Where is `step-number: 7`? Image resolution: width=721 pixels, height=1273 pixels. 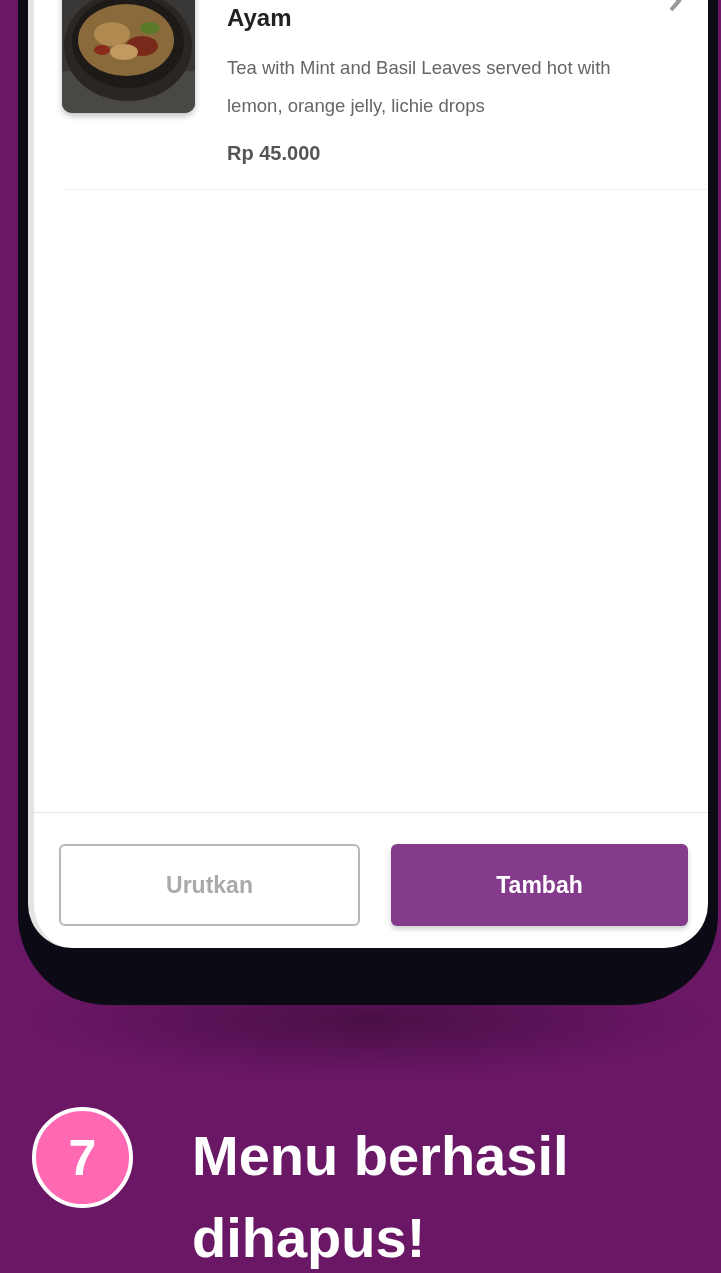 step-number: 7 is located at coordinates (82, 1157).